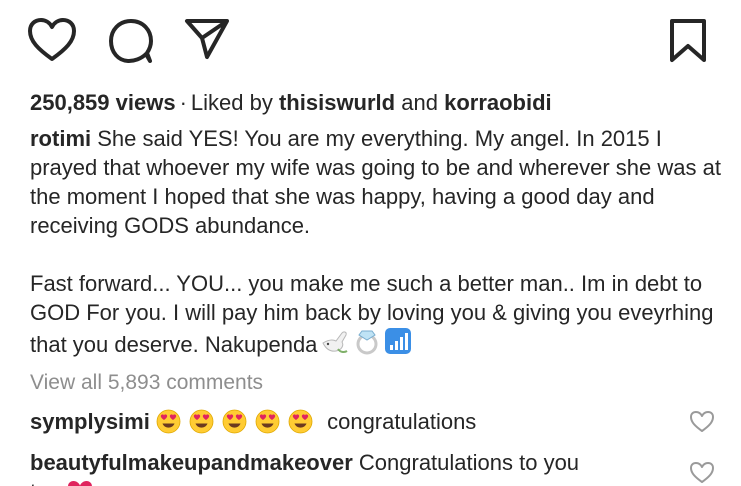 Image resolution: width=741 pixels, height=486 pixels. I want to click on red-heart-icon, so click(80, 483).